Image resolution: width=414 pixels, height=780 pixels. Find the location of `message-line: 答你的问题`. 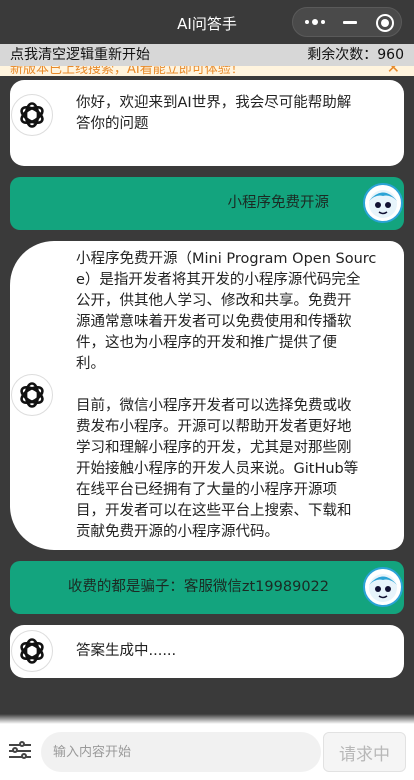

message-line: 答你的问题 is located at coordinates (112, 124).